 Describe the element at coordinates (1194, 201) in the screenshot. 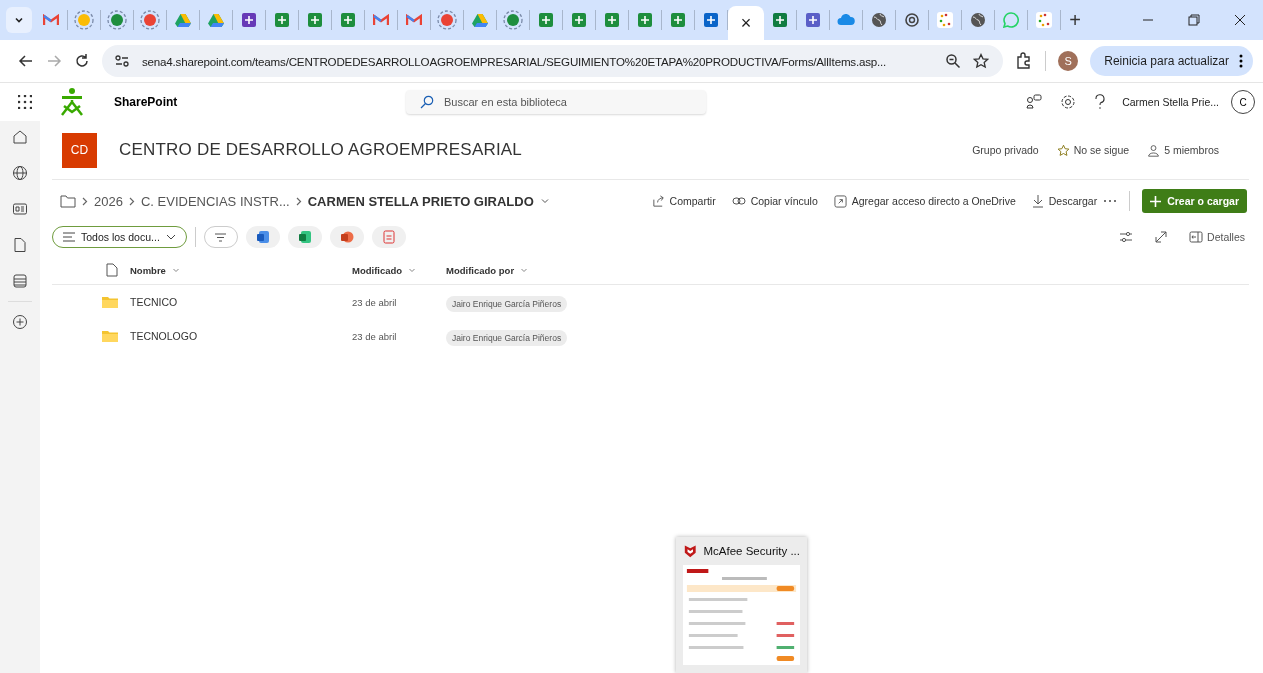

I see `create-button: Crear o cargar` at that location.